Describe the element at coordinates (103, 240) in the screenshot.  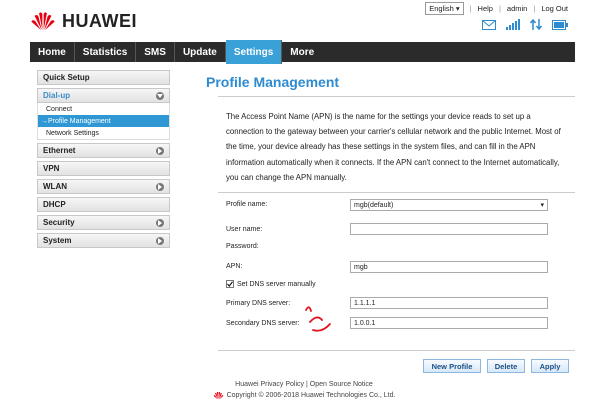
I see `sidebar-item-system: System` at that location.